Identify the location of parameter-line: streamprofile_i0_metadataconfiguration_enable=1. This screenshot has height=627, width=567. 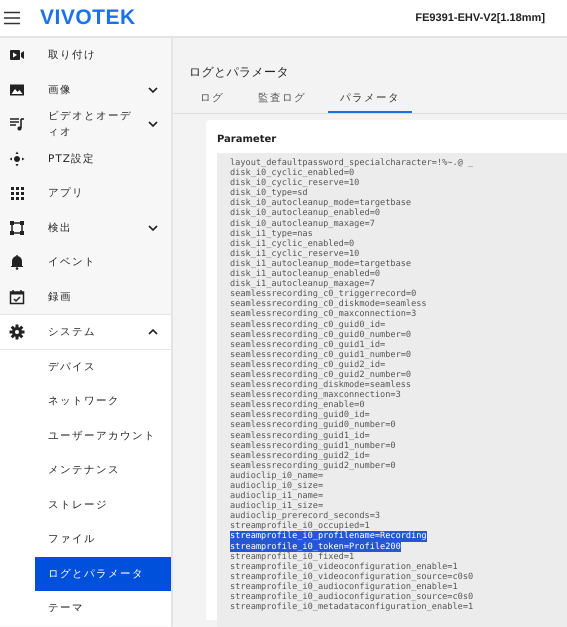
(352, 607).